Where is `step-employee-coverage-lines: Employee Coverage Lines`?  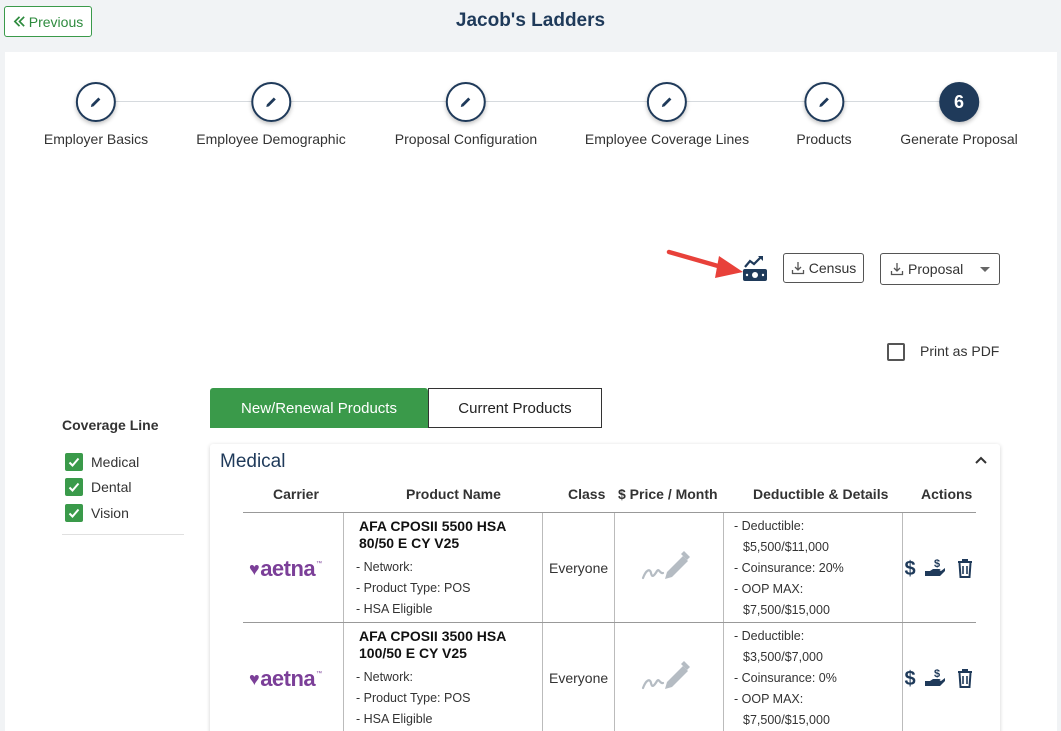 step-employee-coverage-lines: Employee Coverage Lines is located at coordinates (667, 114).